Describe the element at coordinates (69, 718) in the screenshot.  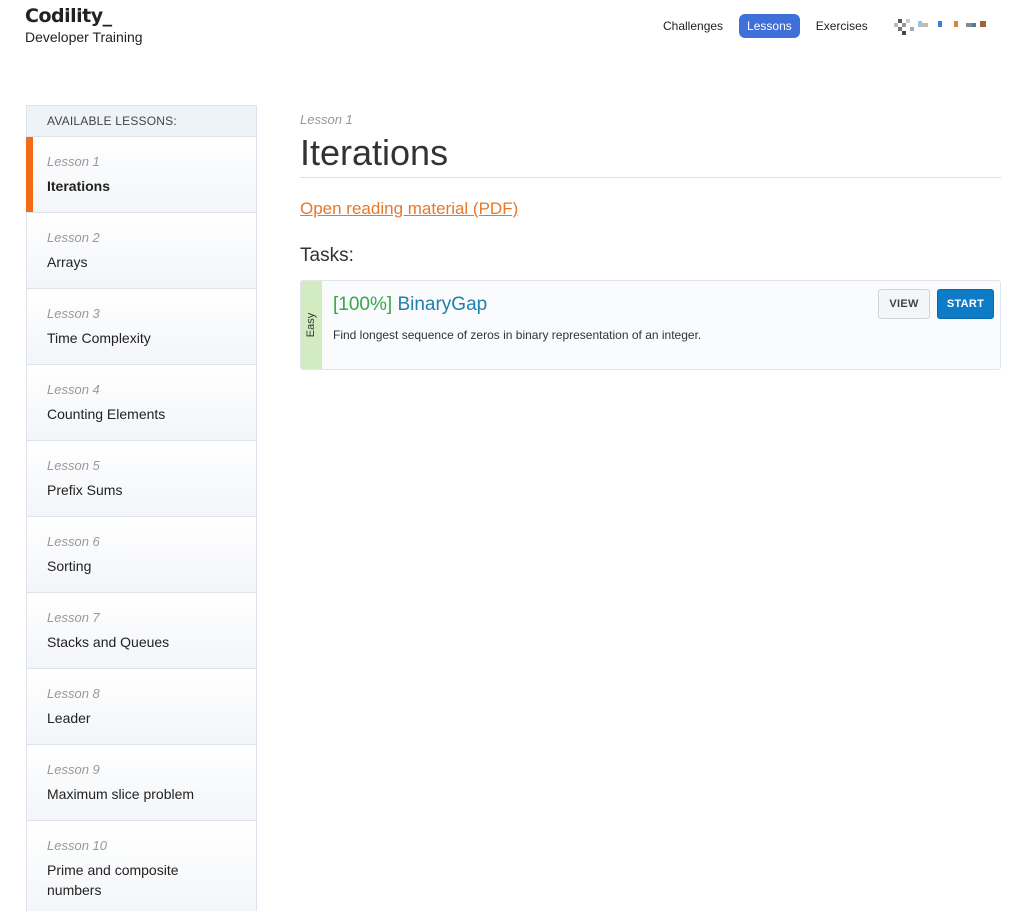
I see `lesson-name: Leader` at that location.